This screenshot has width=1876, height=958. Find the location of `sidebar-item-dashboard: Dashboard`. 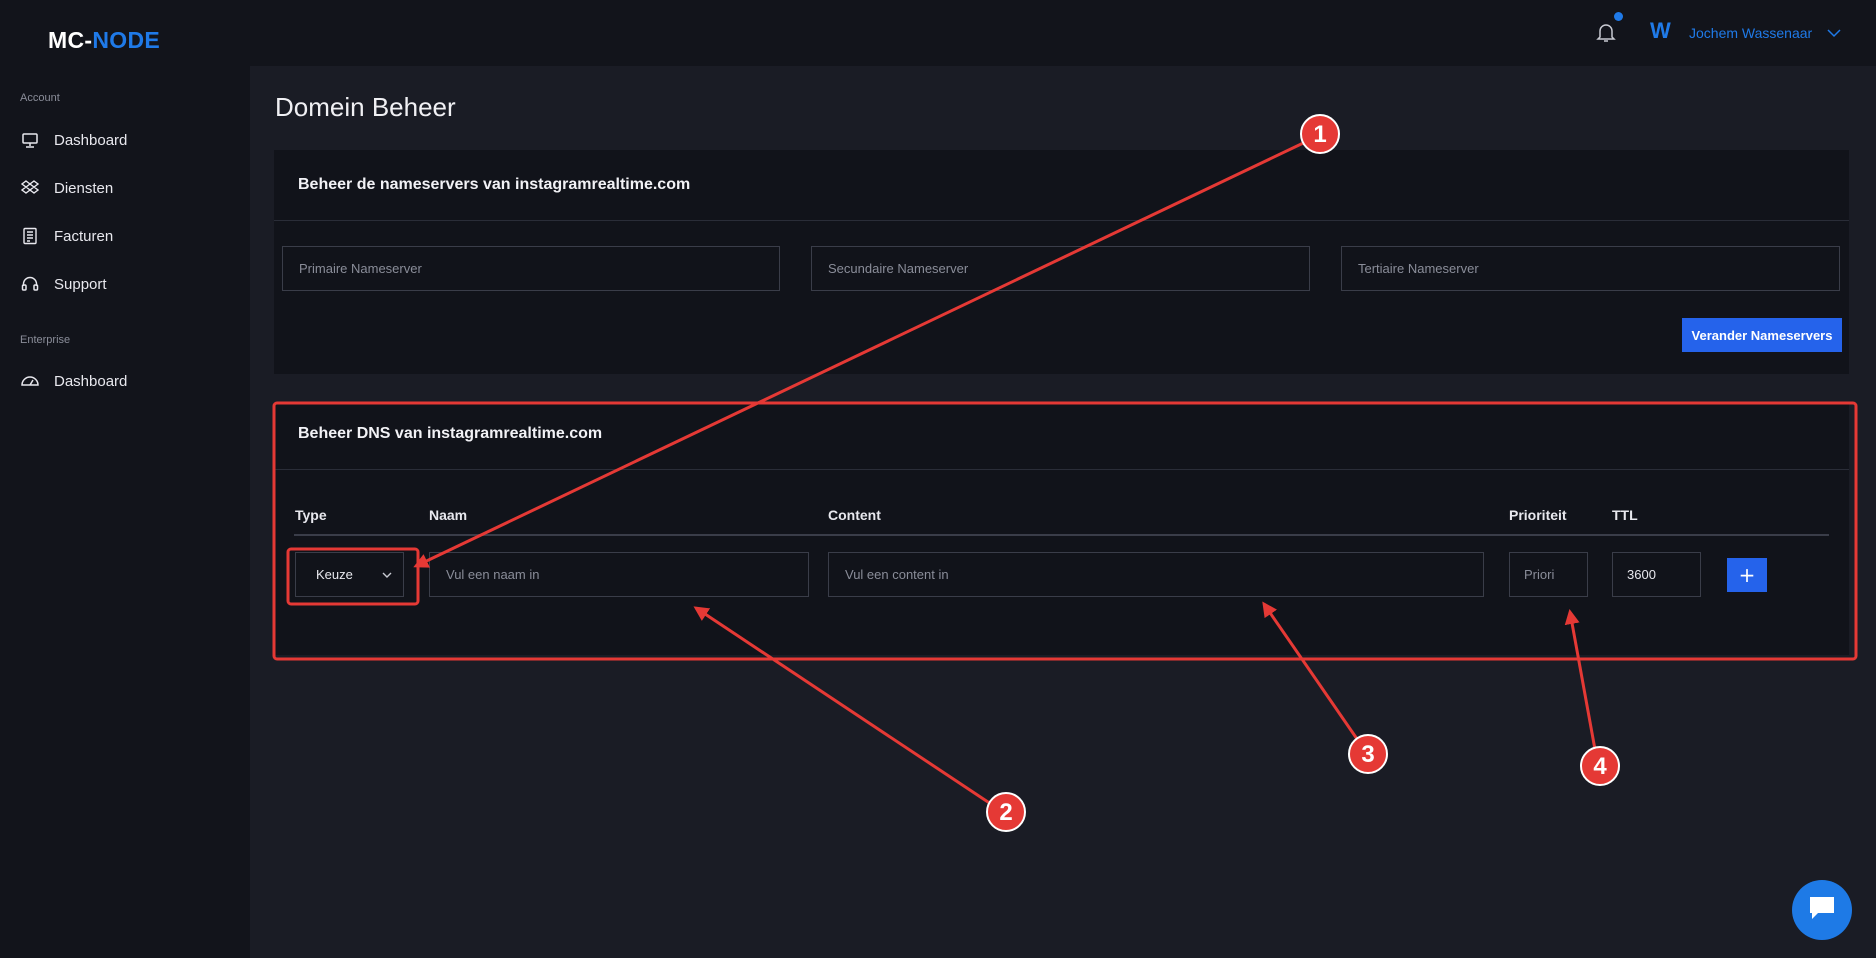

sidebar-item-dashboard: Dashboard is located at coordinates (73, 140).